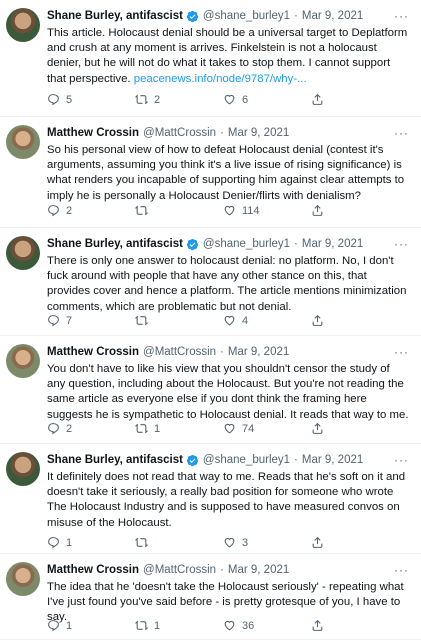 This screenshot has height=640, width=421. I want to click on reply-button: 5, so click(91, 99).